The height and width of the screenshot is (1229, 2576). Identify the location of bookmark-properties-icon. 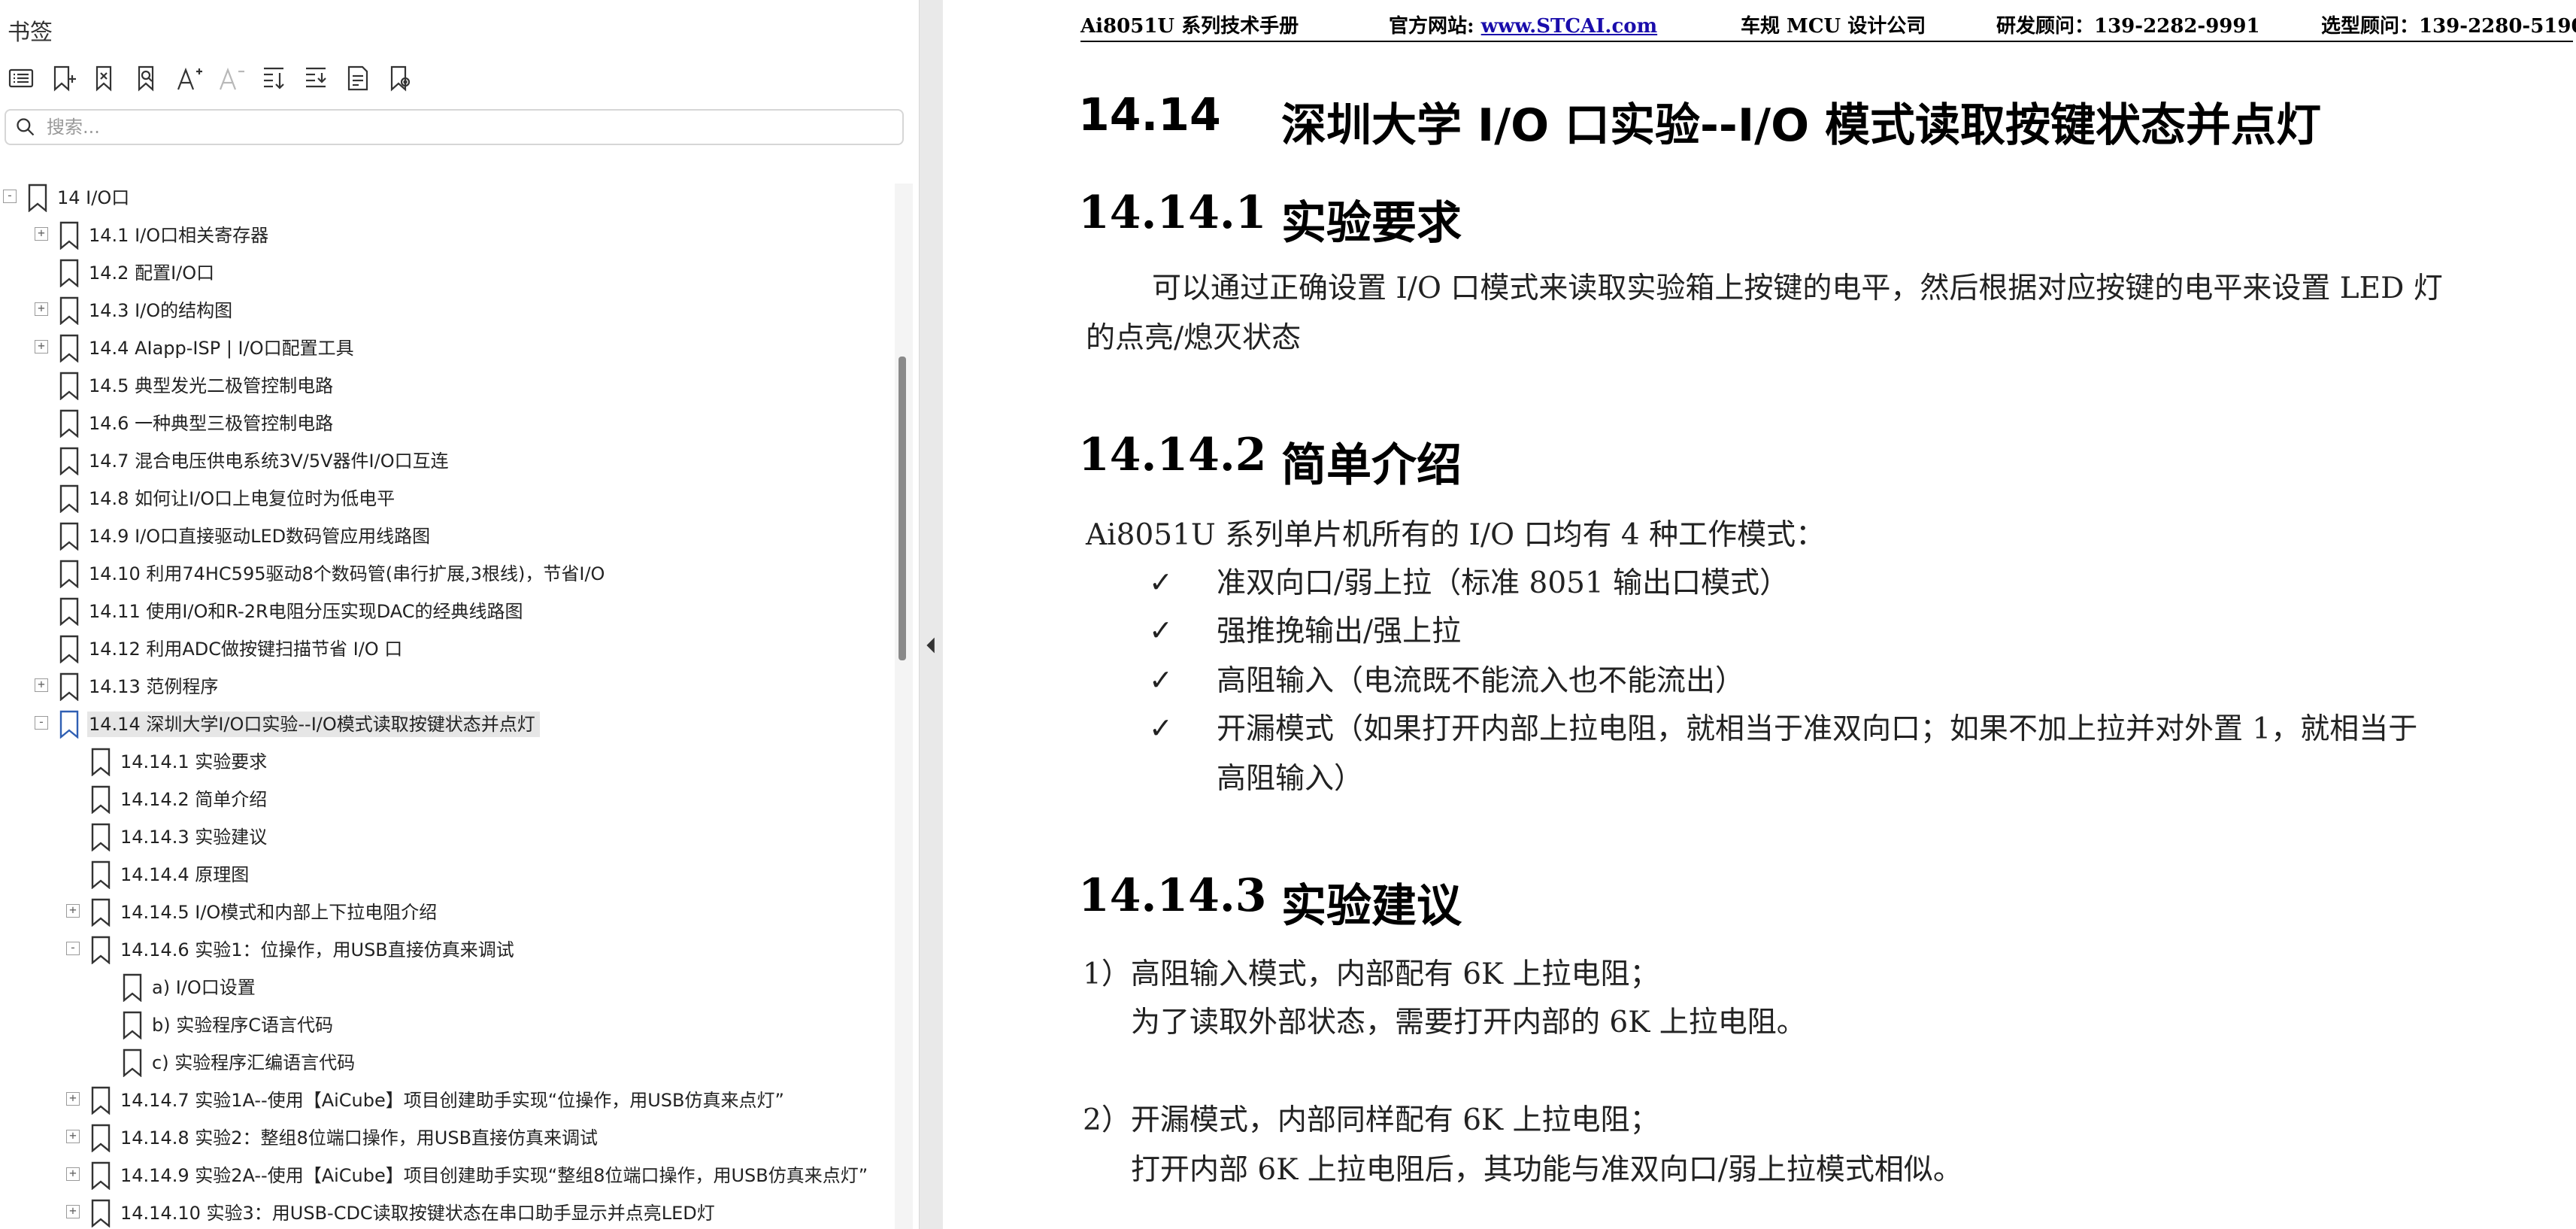
(358, 78).